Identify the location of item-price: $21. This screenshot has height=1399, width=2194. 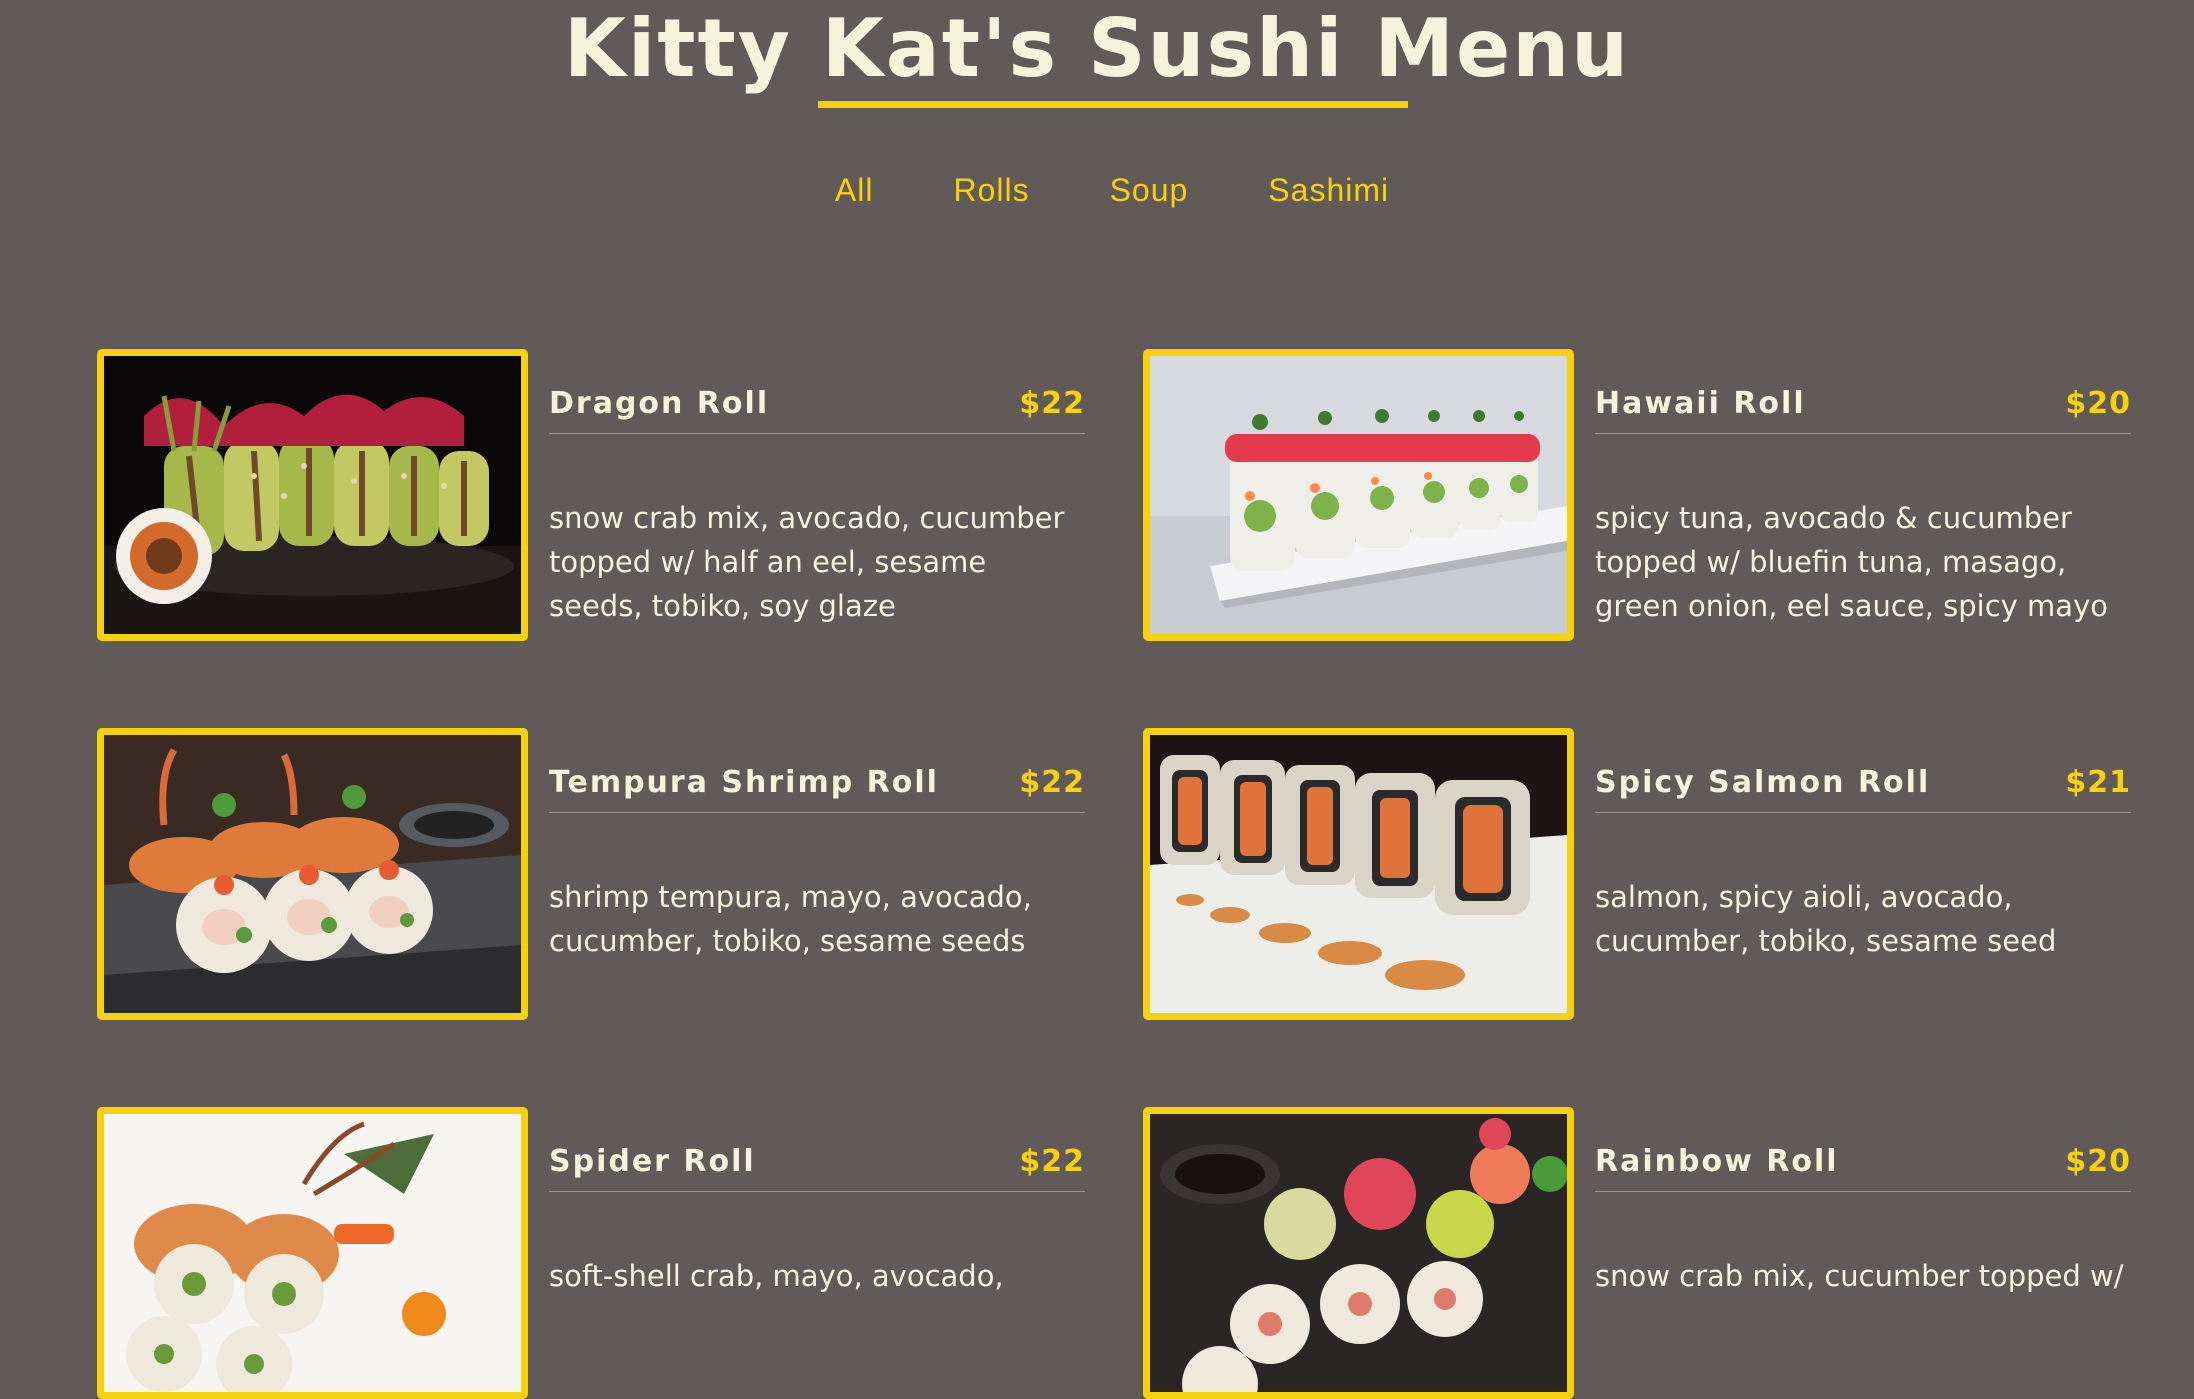
(2098, 782).